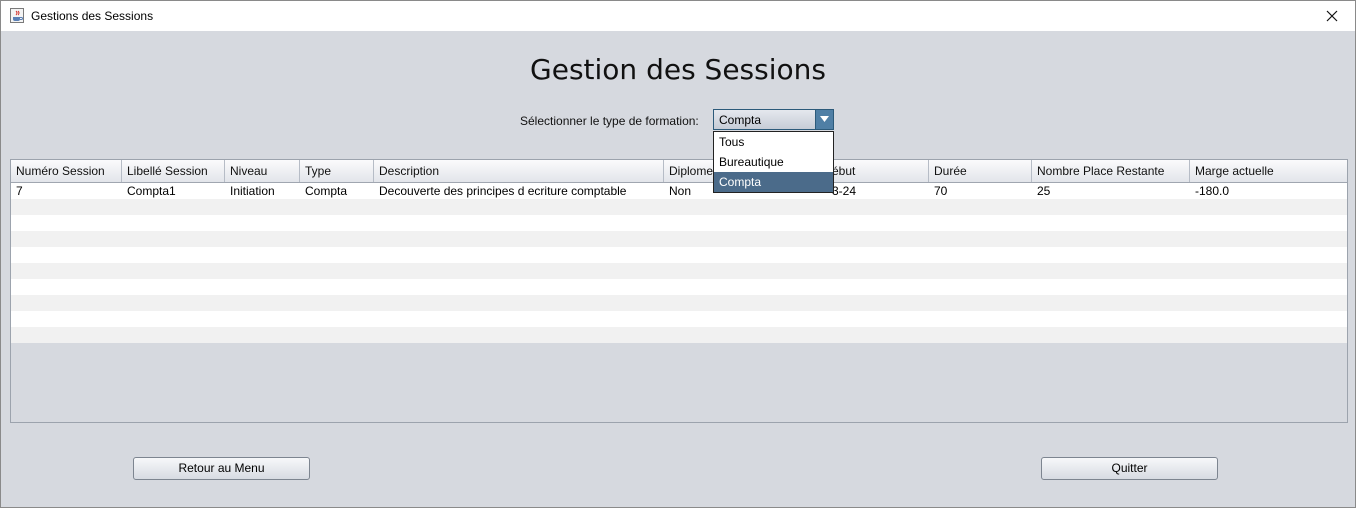  Describe the element at coordinates (941, 191) in the screenshot. I see `cell-duree: 70` at that location.